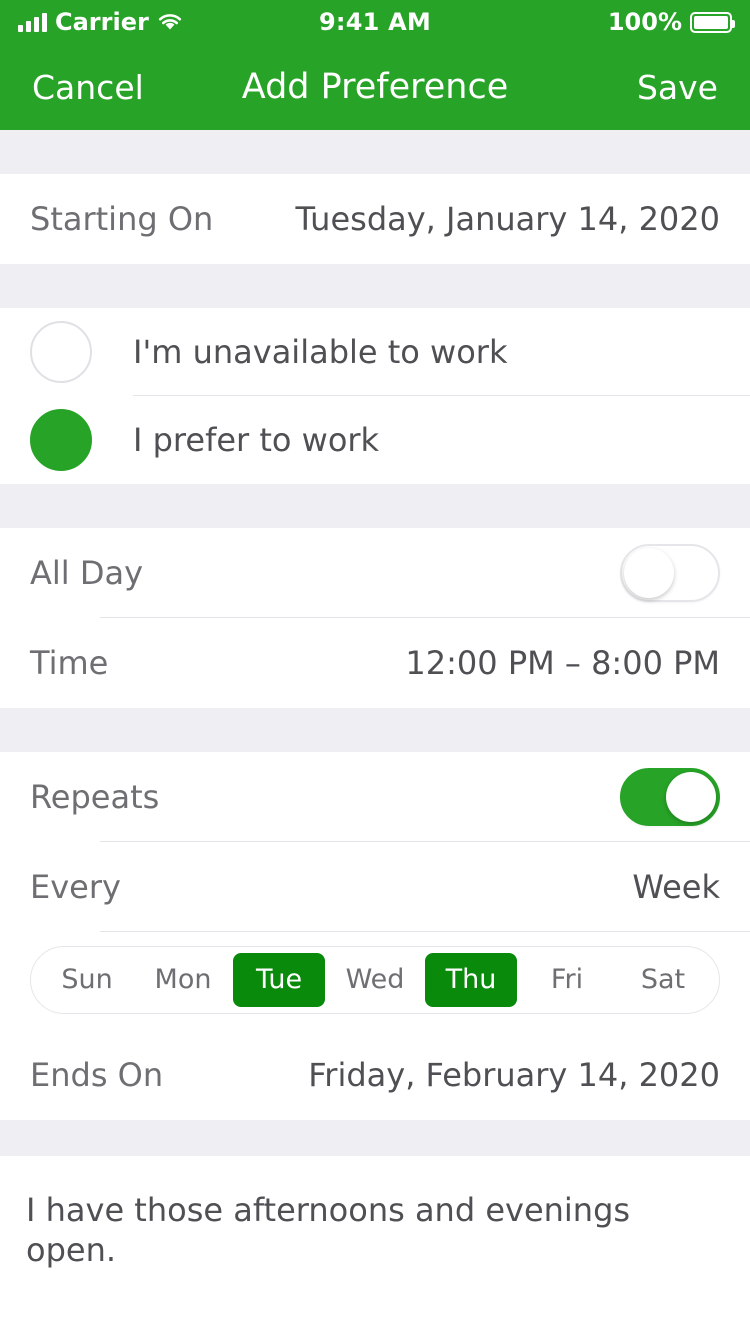 The height and width of the screenshot is (1334, 750). I want to click on all-day-label: All Day, so click(87, 573).